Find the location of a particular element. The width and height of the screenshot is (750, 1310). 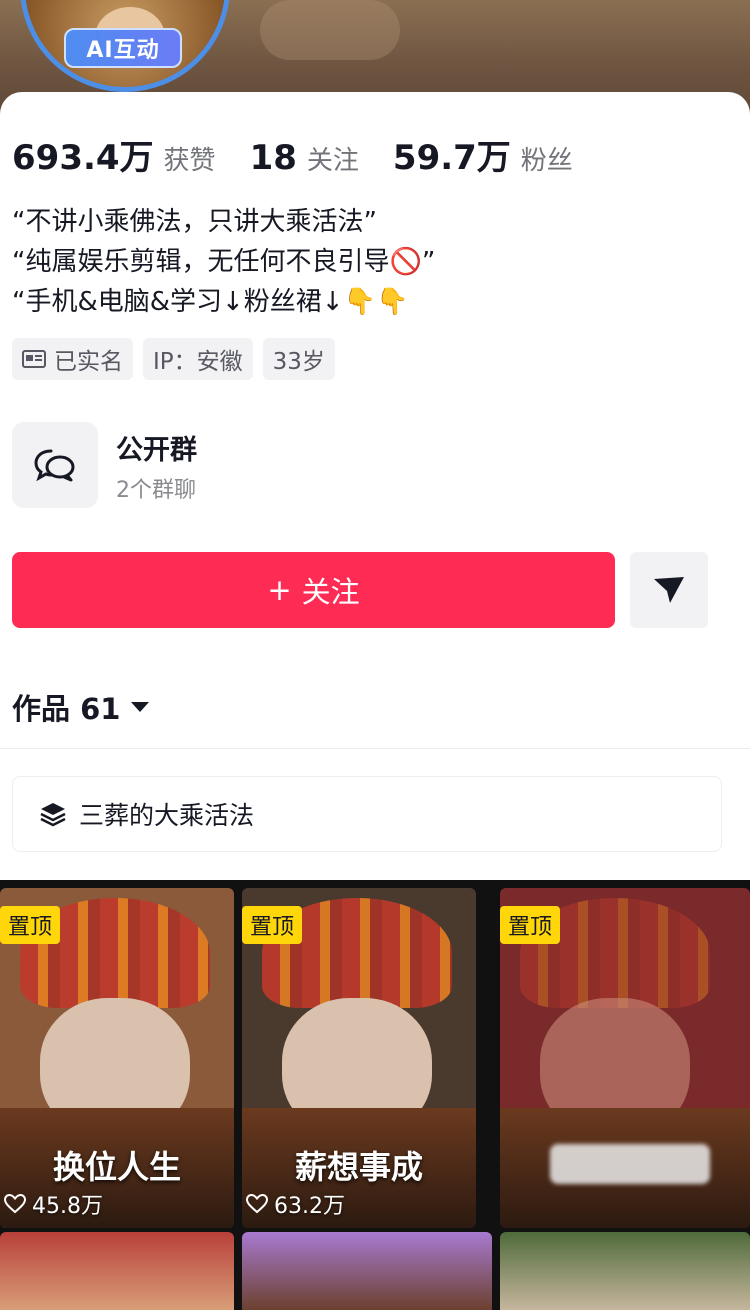

followers-count: 59.7万 is located at coordinates (452, 154).